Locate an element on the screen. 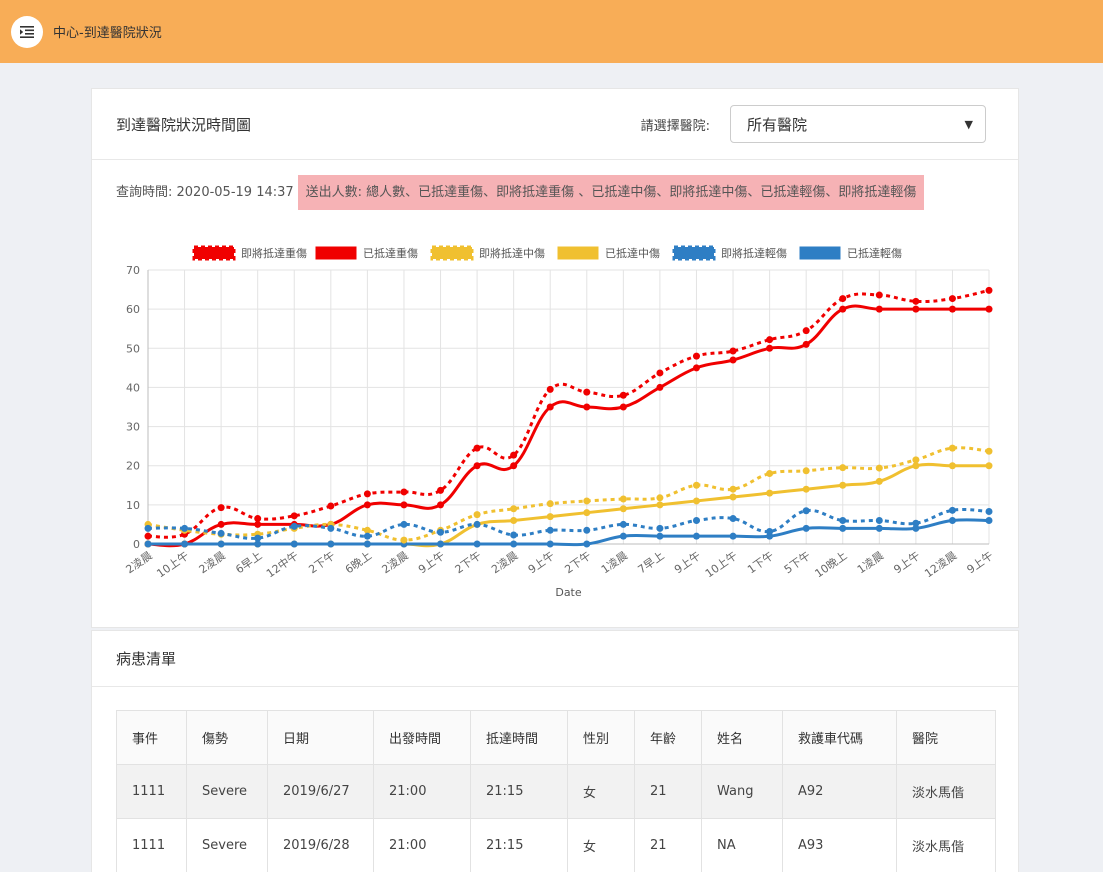 The height and width of the screenshot is (872, 1103). x-tick-label: 12中午 is located at coordinates (282, 564).